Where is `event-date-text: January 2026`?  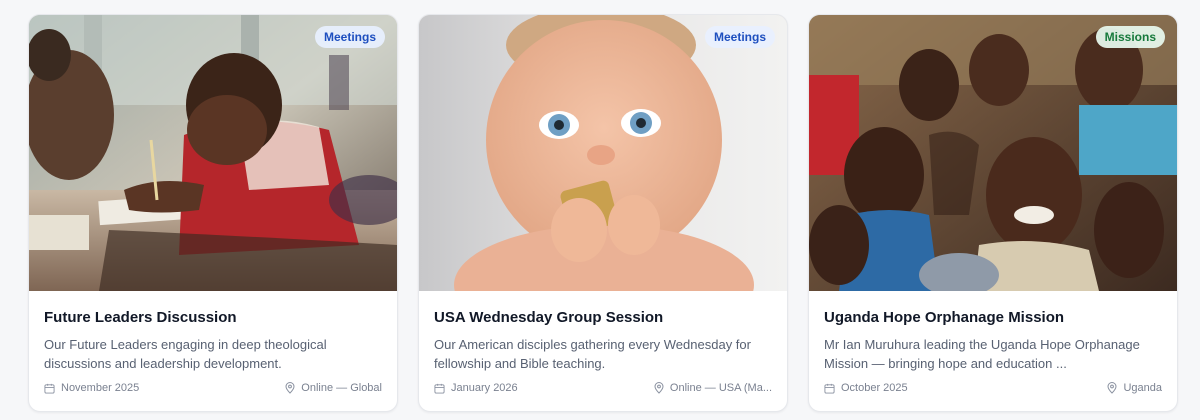
event-date-text: January 2026 is located at coordinates (484, 388).